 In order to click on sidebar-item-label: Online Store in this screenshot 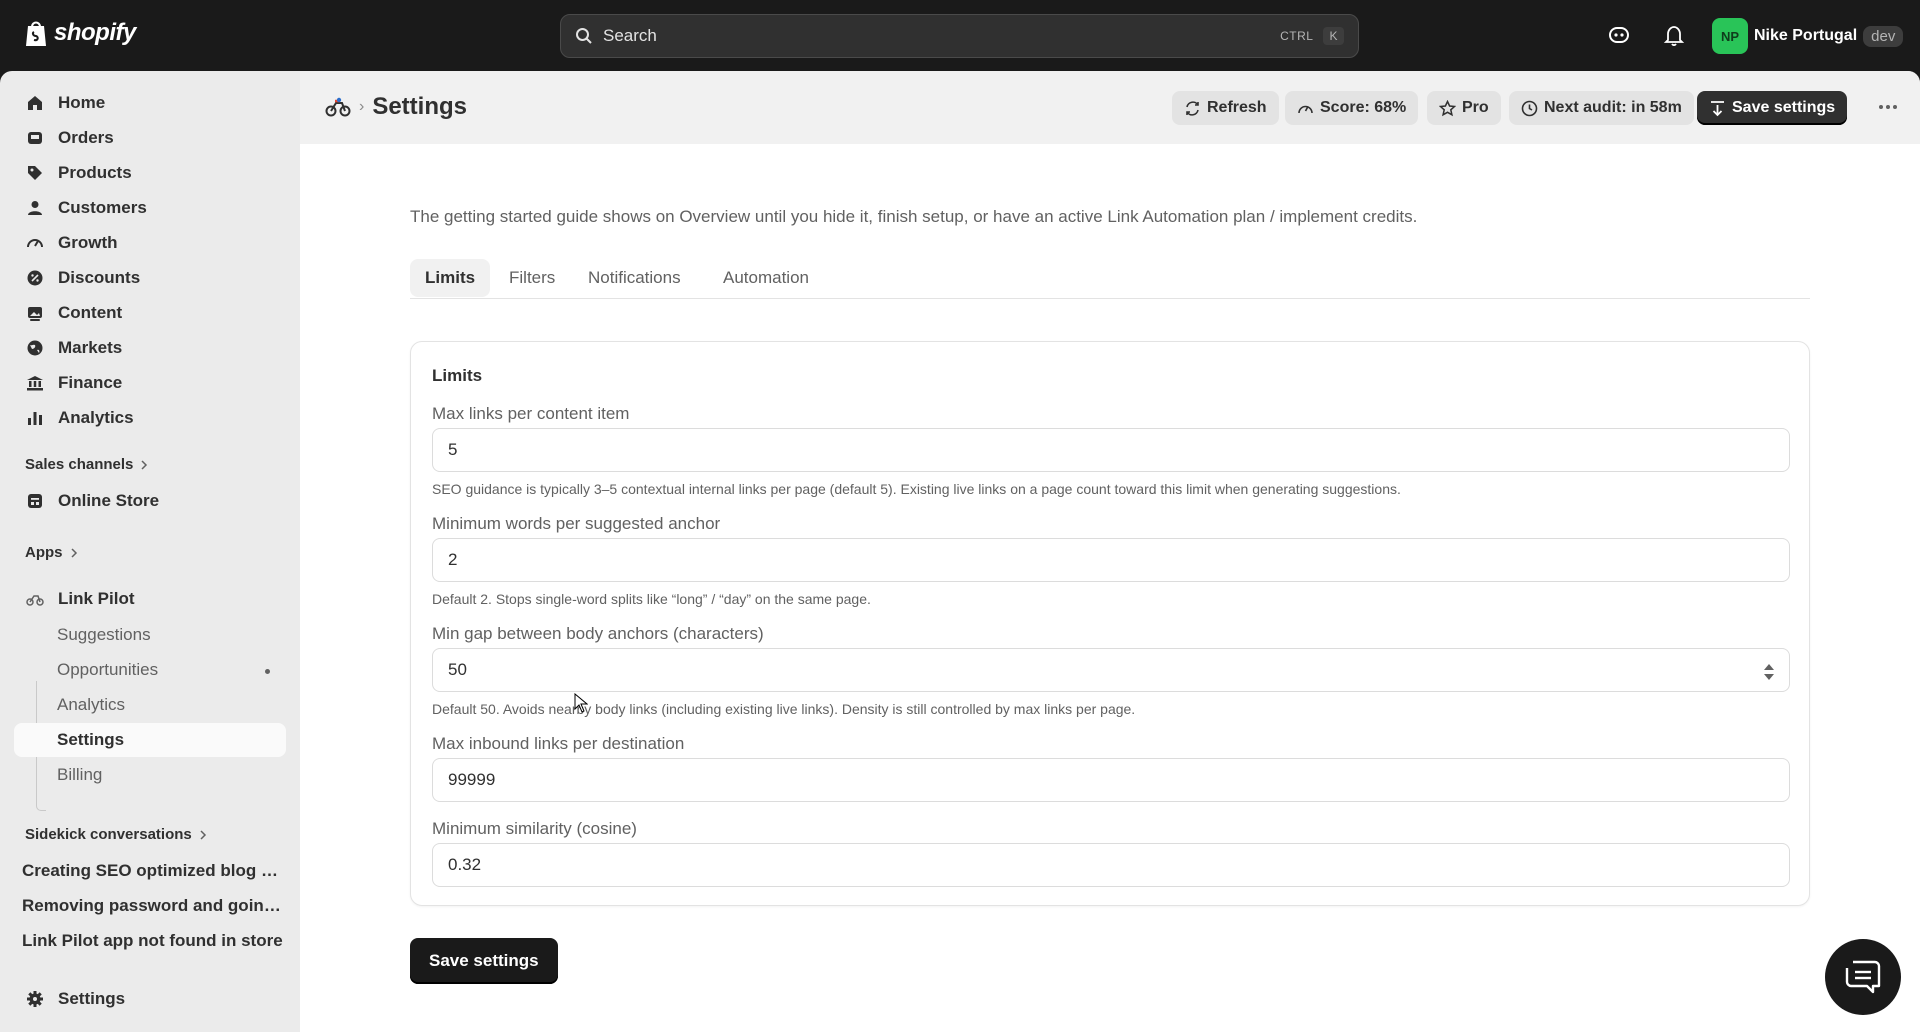, I will do `click(109, 500)`.